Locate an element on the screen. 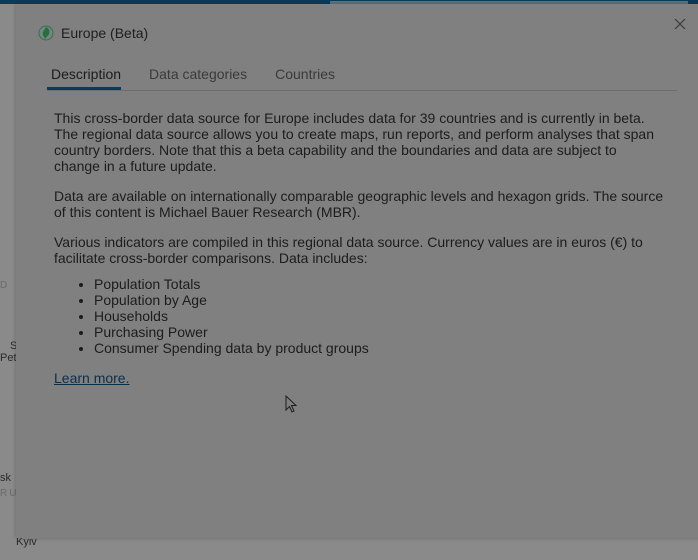  list-item: Population Totals is located at coordinates (379, 284).